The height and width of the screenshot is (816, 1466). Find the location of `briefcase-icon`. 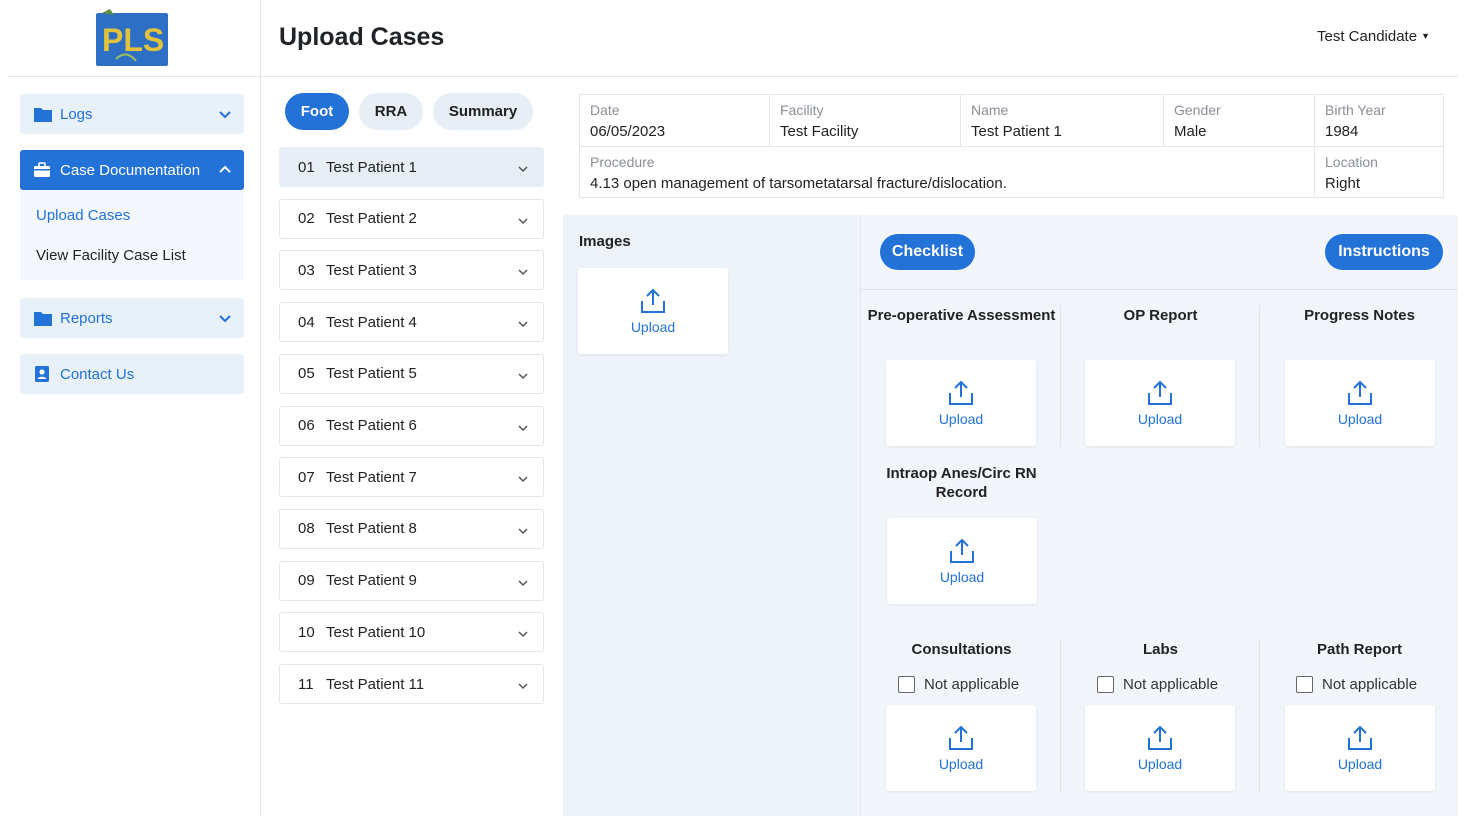

briefcase-icon is located at coordinates (42, 169).